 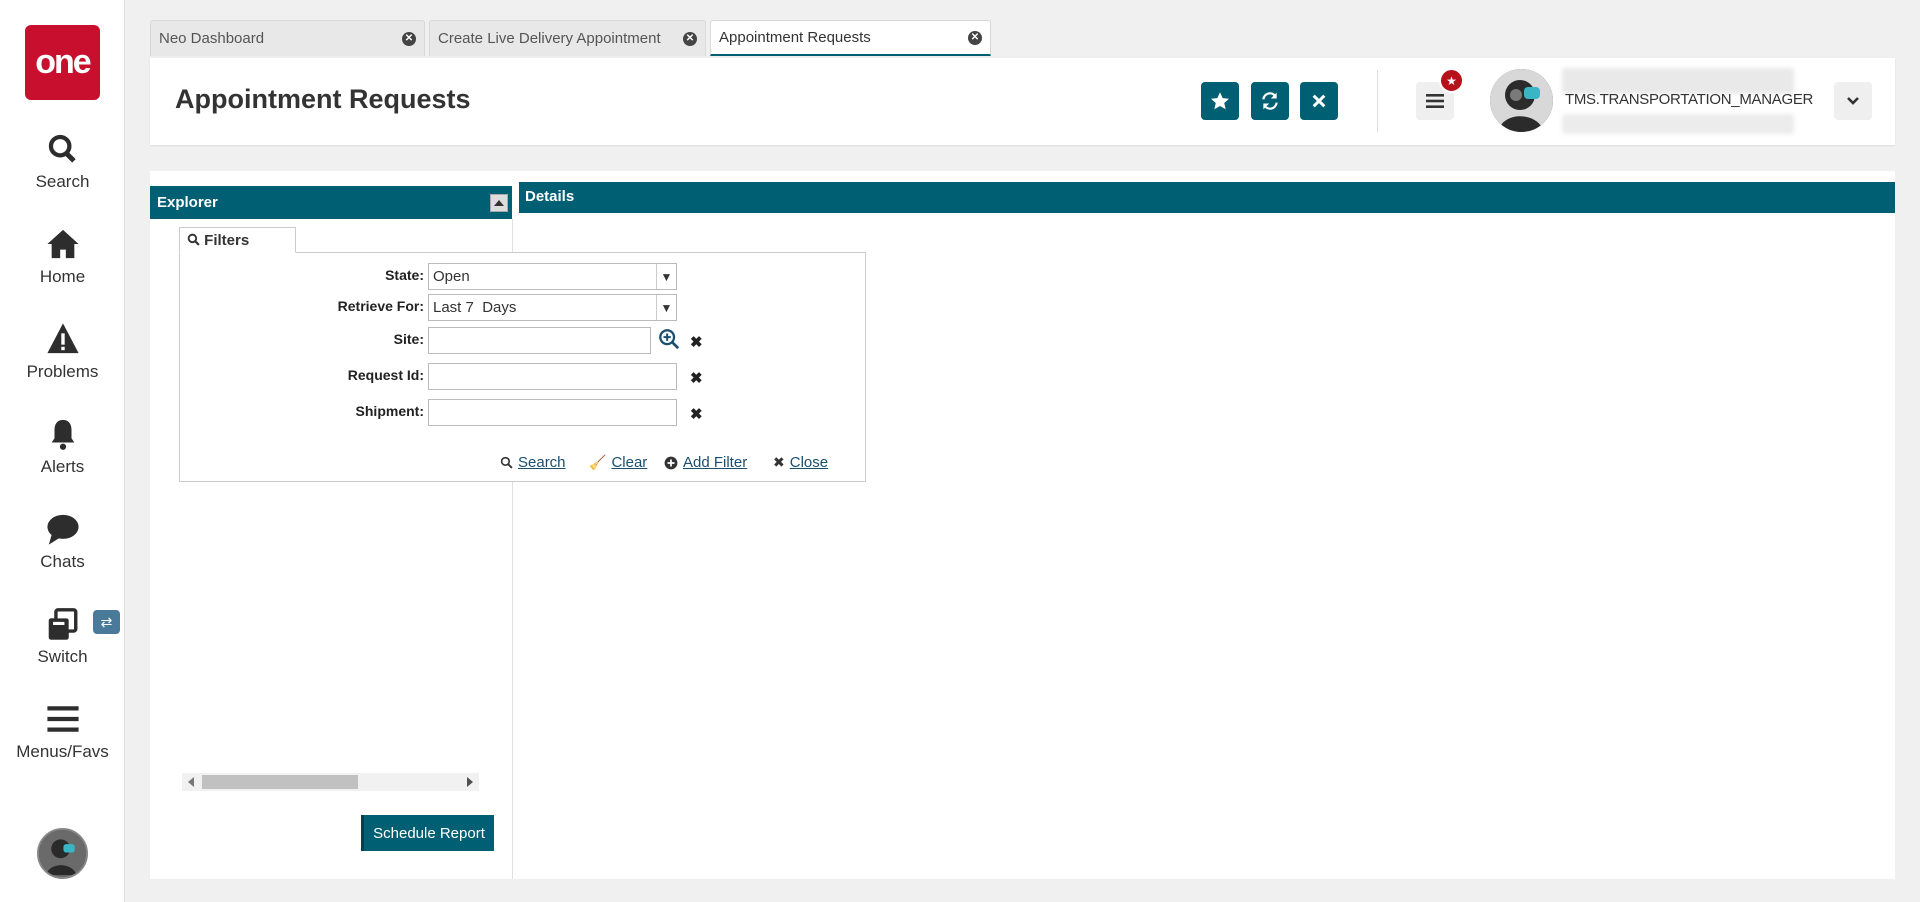 I want to click on scrollbar-thumb, so click(x=280, y=782).